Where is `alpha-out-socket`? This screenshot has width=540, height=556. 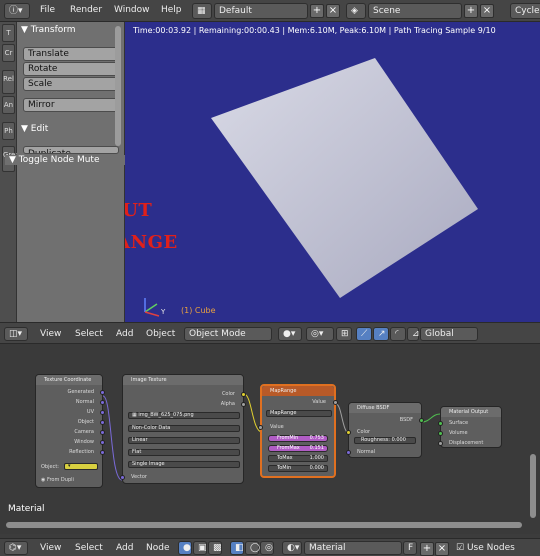 alpha-out-socket is located at coordinates (243, 404).